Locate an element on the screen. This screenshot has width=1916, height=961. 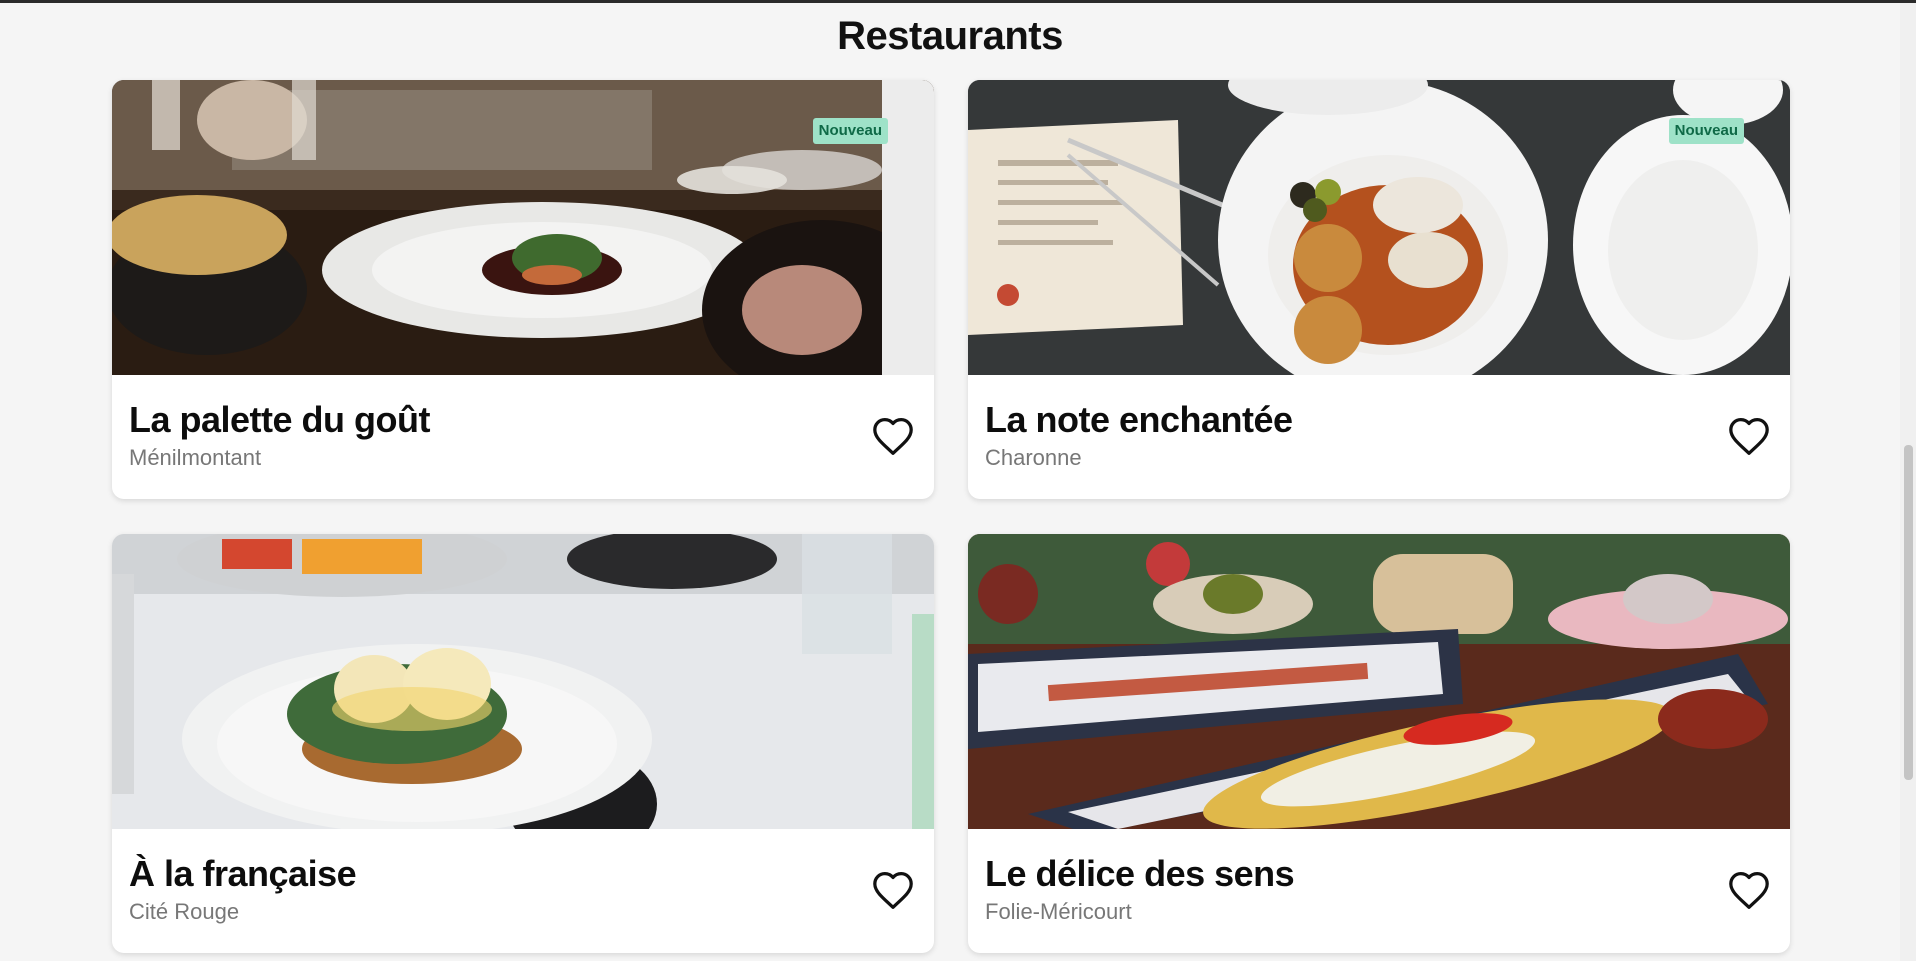
restaurant-name: La note enchantée is located at coordinates (1139, 419).